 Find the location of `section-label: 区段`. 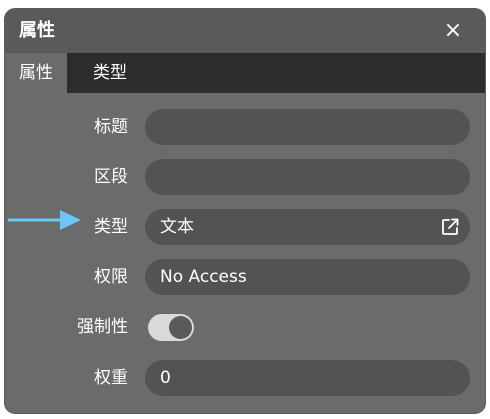

section-label: 区段 is located at coordinates (111, 177).